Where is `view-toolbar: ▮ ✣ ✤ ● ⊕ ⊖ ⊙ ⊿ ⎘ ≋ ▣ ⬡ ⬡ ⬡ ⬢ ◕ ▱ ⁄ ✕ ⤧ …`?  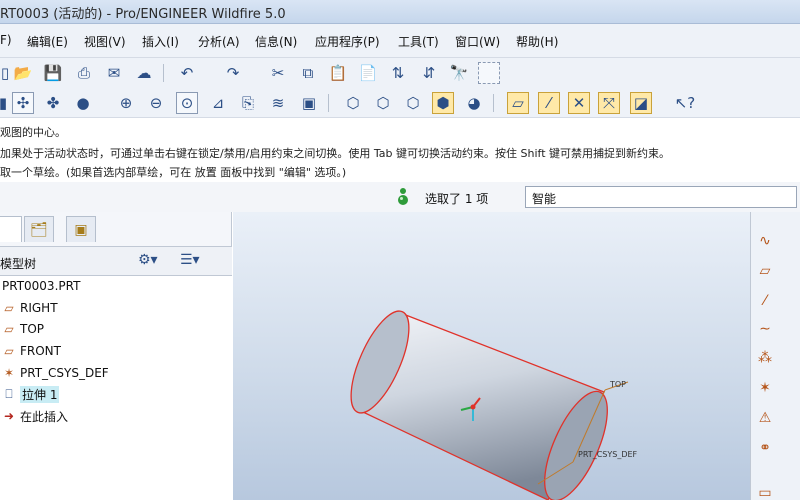
view-toolbar: ▮ ✣ ✤ ● ⊕ ⊖ ⊙ ⊿ ⎘ ≋ ▣ ⬡ ⬡ ⬡ ⬢ ◕ ▱ ⁄ ✕ ⤧ … is located at coordinates (400, 103).